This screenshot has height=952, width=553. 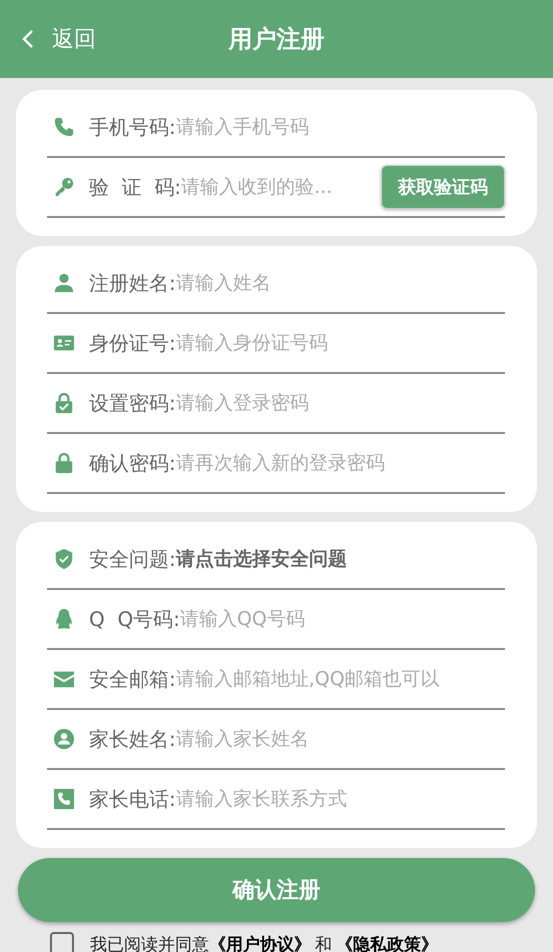 I want to click on input-field: 请输入姓名, so click(x=340, y=283).